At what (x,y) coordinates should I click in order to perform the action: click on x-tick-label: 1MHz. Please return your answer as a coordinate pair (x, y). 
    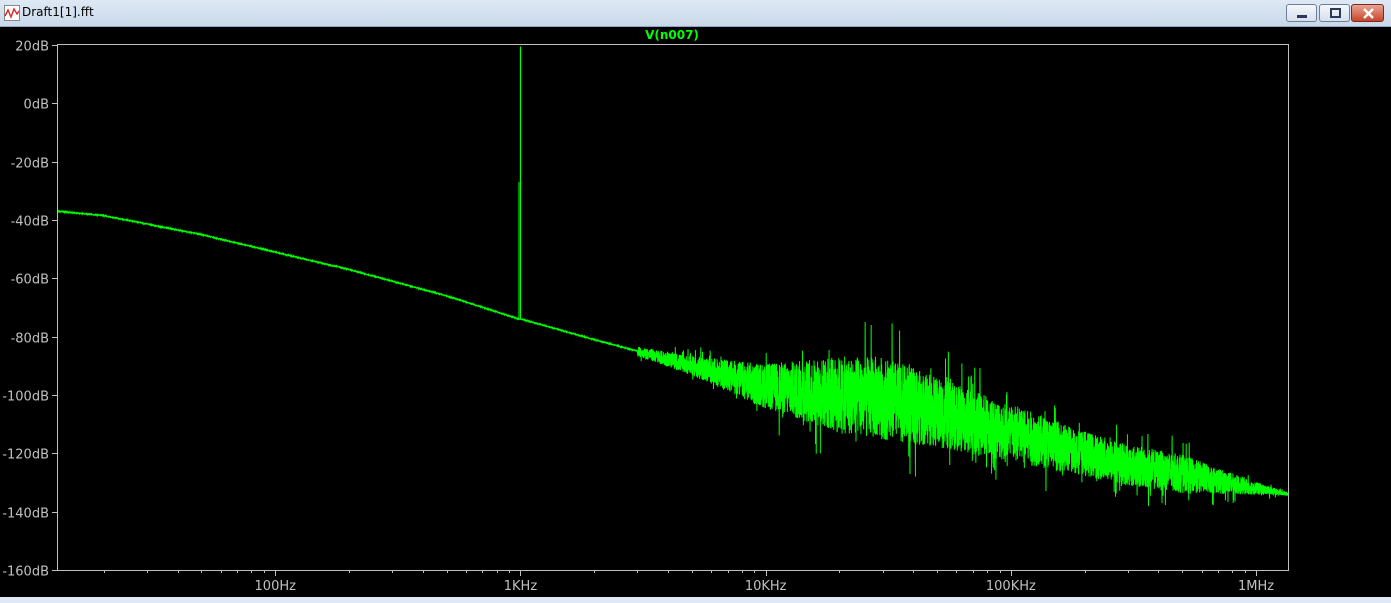
    Looking at the image, I should click on (1256, 586).